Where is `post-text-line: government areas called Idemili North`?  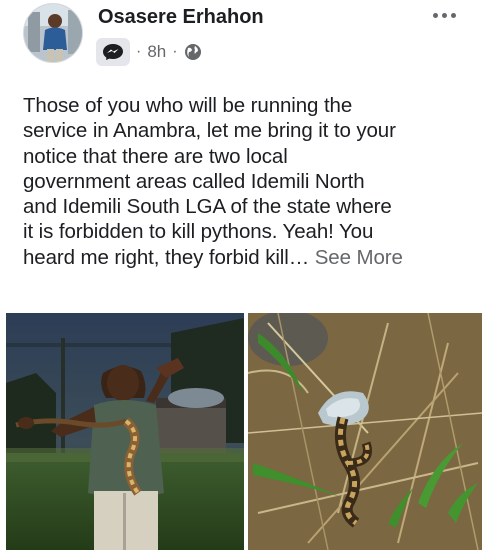 post-text-line: government areas called Idemili North is located at coordinates (194, 181).